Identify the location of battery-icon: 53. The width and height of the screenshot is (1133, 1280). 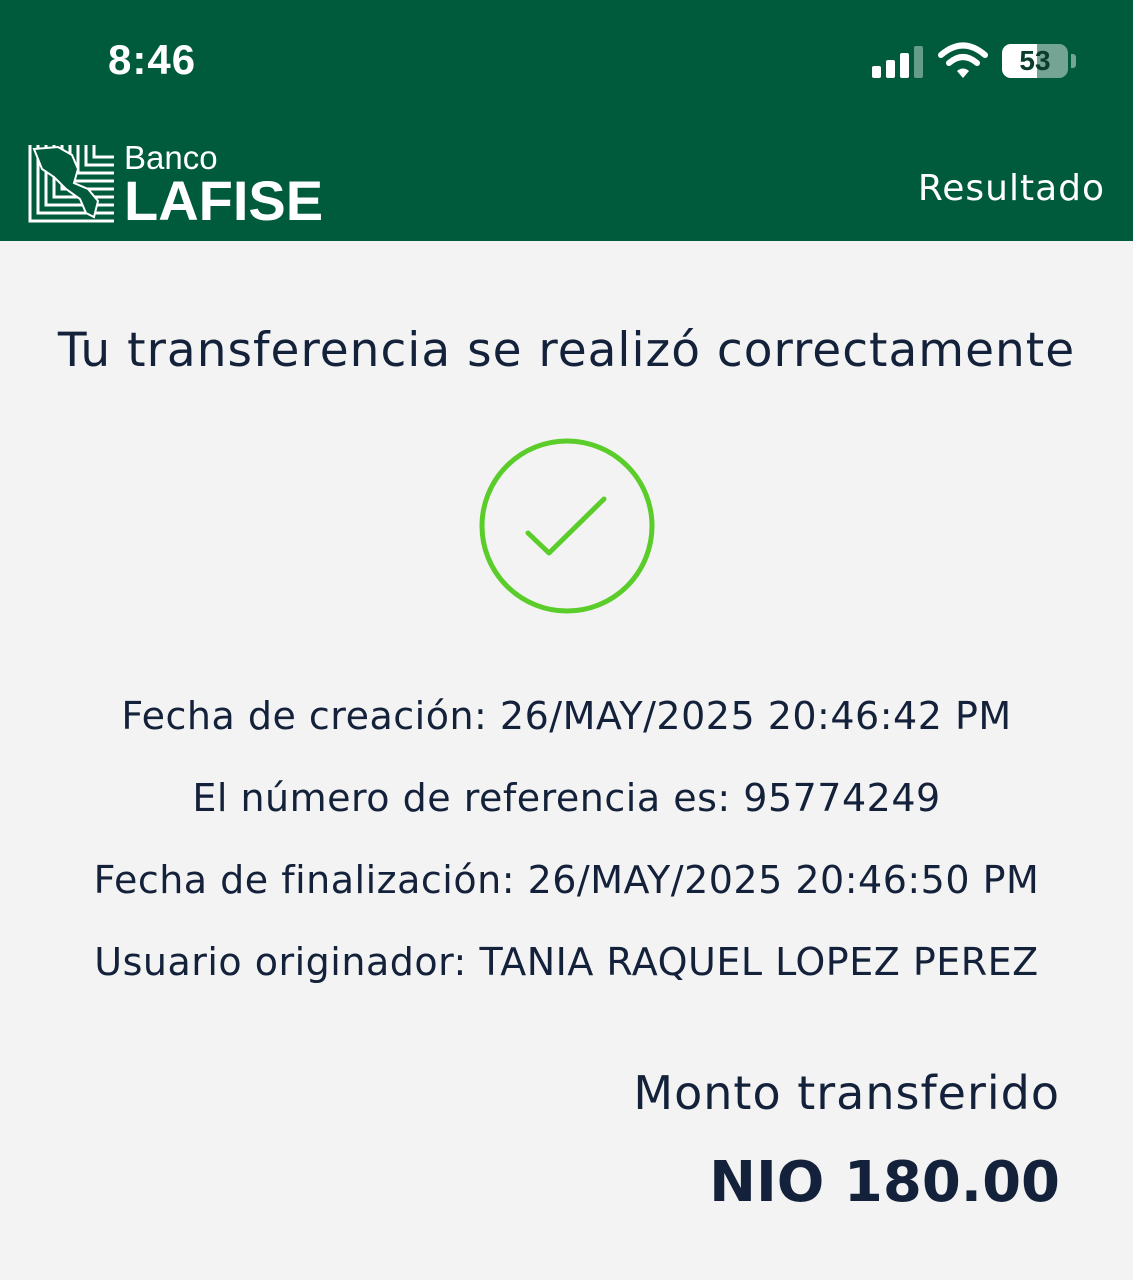
(1035, 61).